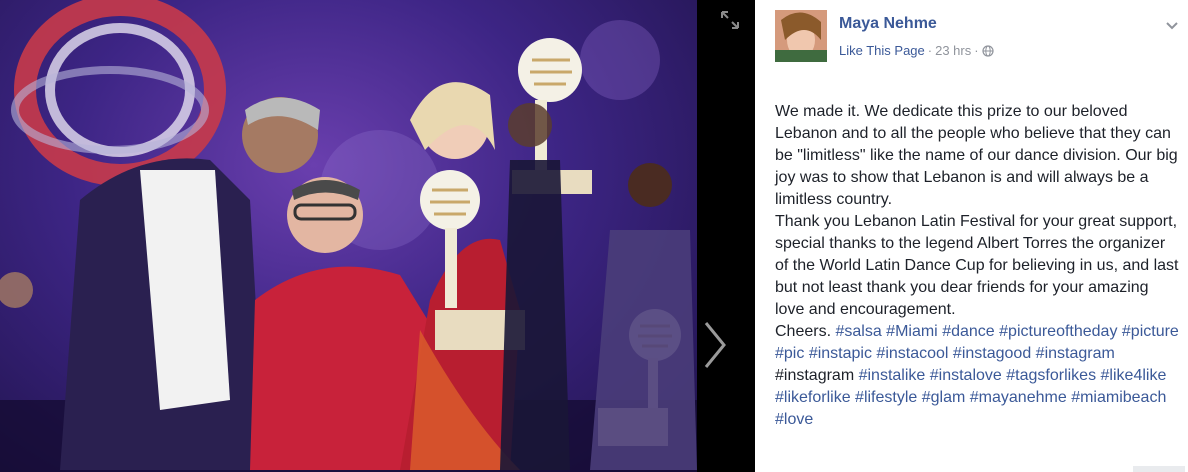 This screenshot has width=1188, height=472. What do you see at coordinates (840, 353) in the screenshot?
I see `hashtag-link: #instapic` at bounding box center [840, 353].